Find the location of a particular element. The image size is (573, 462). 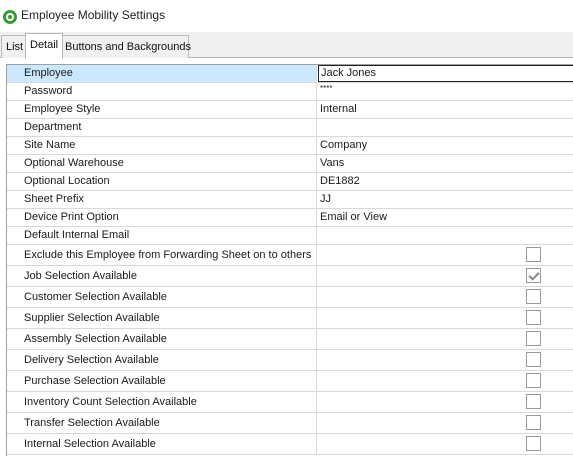

title-bar: Employee Mobility Settings is located at coordinates (286, 16).